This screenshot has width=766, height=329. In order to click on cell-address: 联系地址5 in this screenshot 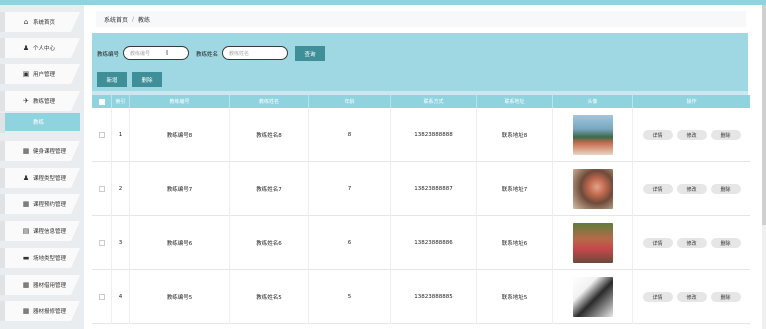, I will do `click(515, 297)`.